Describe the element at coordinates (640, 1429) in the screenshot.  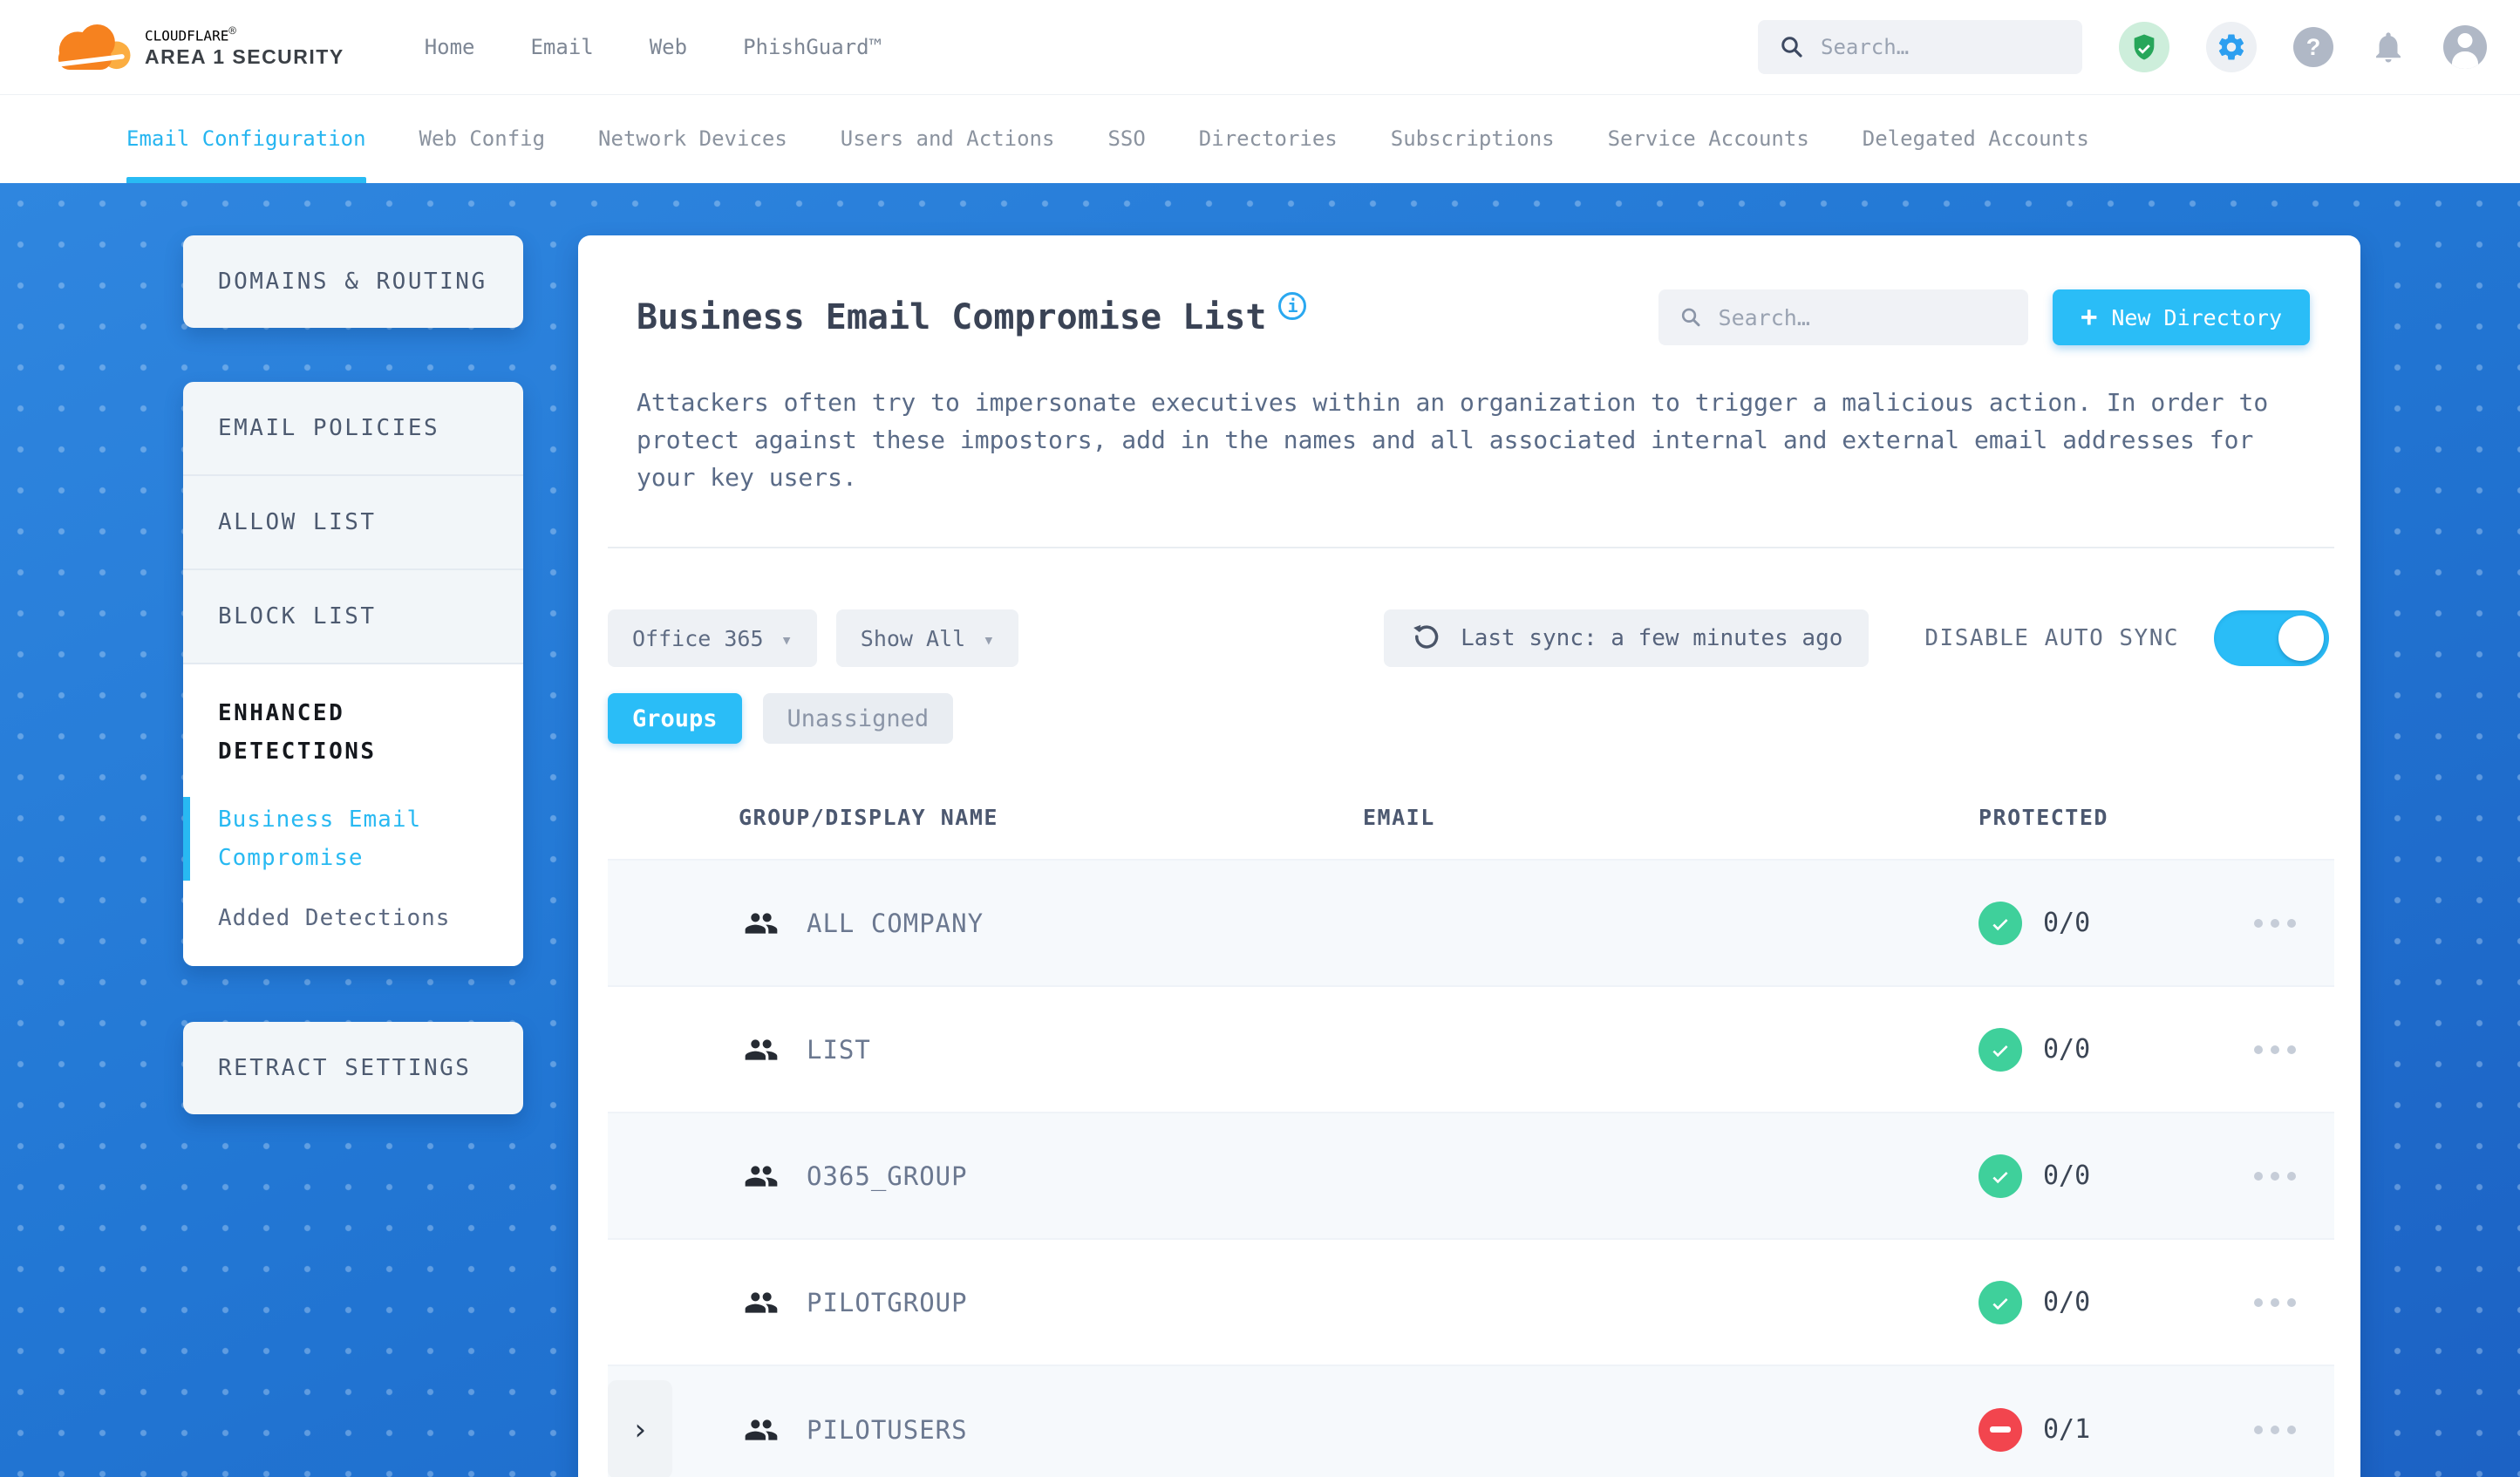
I see `expand-row-button` at that location.